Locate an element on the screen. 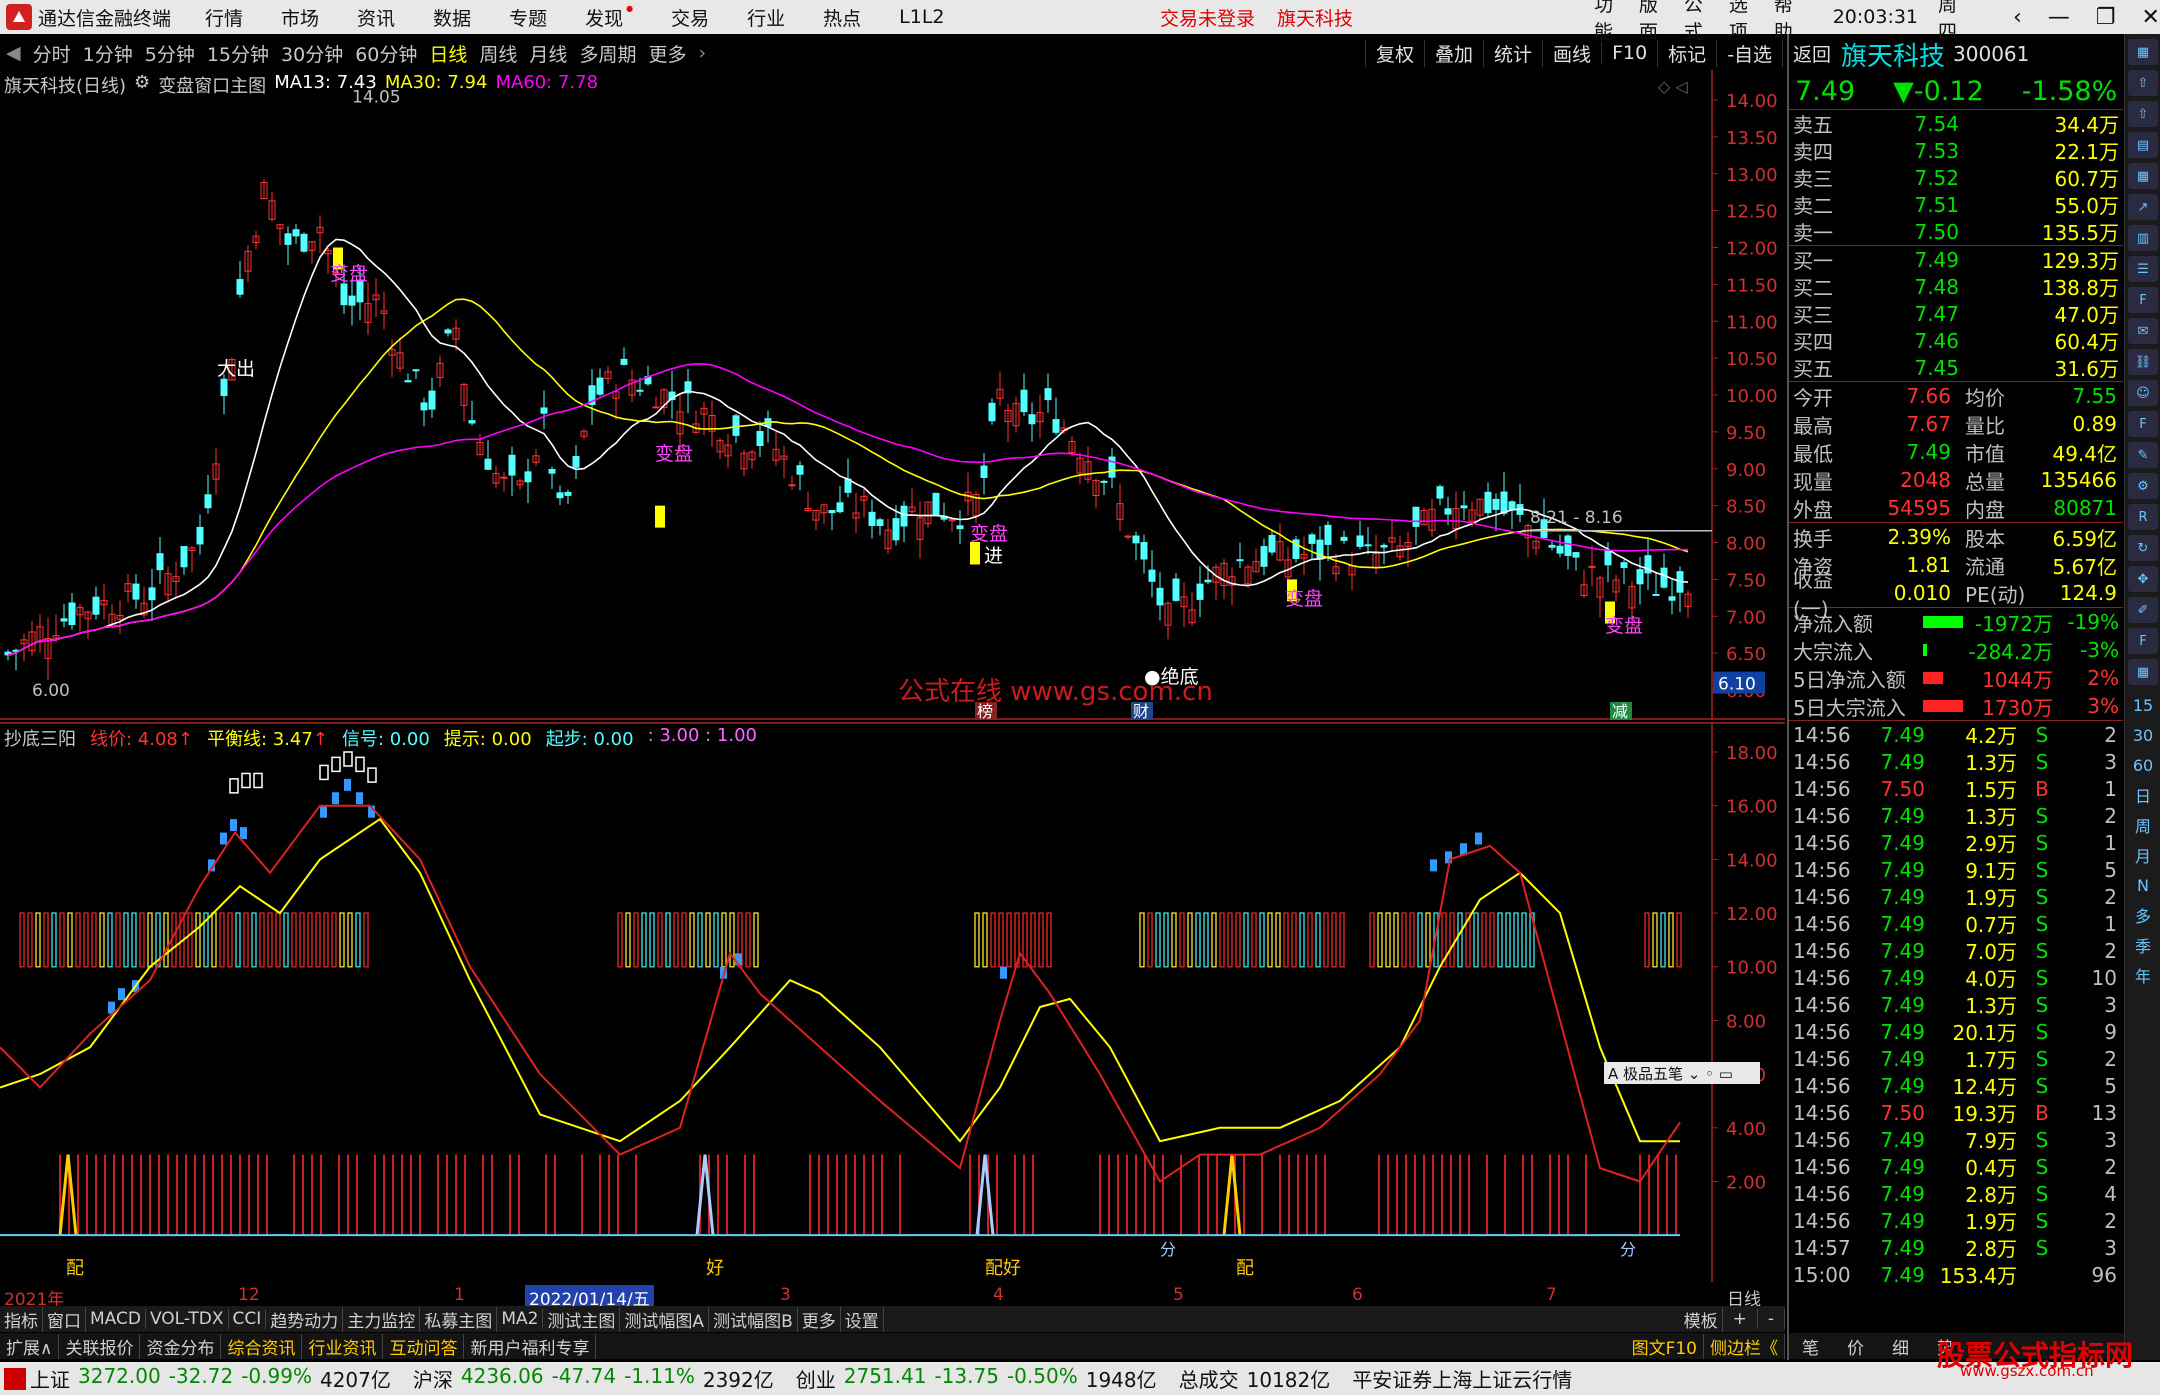 This screenshot has height=1395, width=2160. news-icon: ✉ is located at coordinates (2143, 331).